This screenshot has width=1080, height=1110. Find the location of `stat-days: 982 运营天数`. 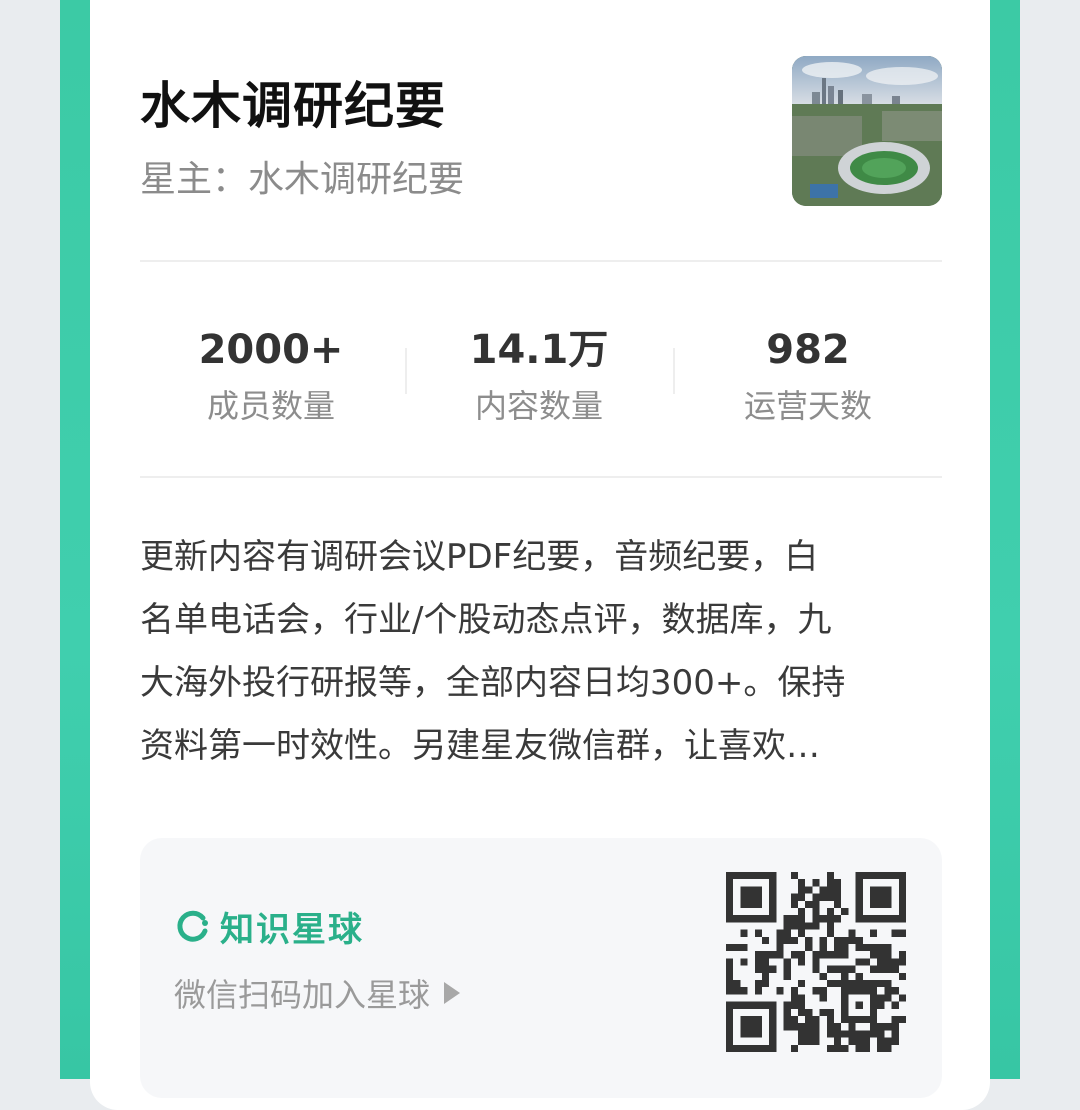

stat-days: 982 运营天数 is located at coordinates (808, 376).